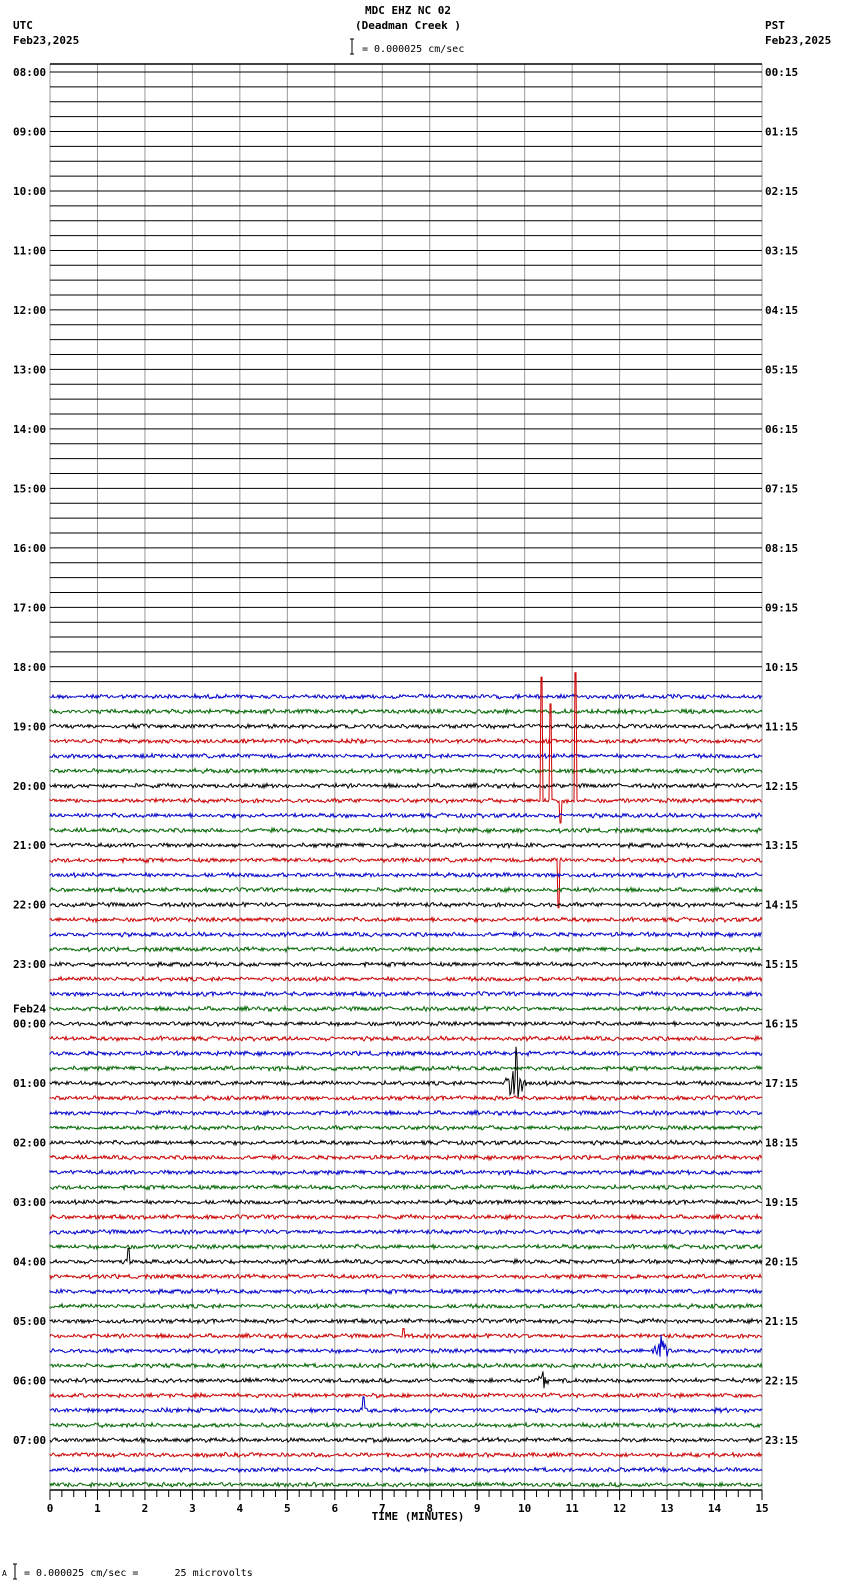  What do you see at coordinates (781, 905) in the screenshot?
I see `pst-hour-label: 14:15` at bounding box center [781, 905].